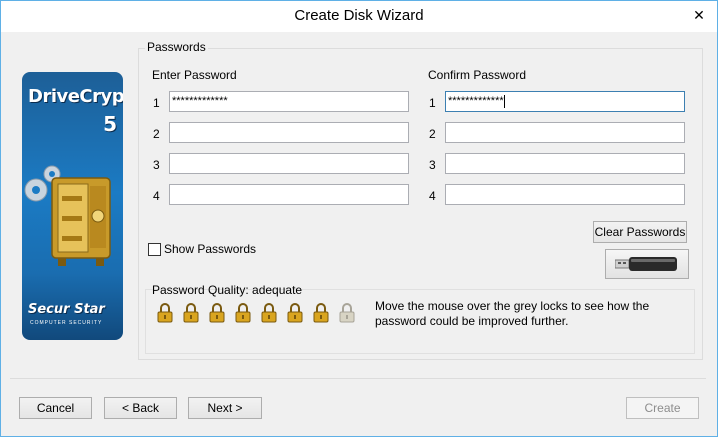 The height and width of the screenshot is (437, 718). I want to click on cancel-button: Cancel, so click(55, 408).